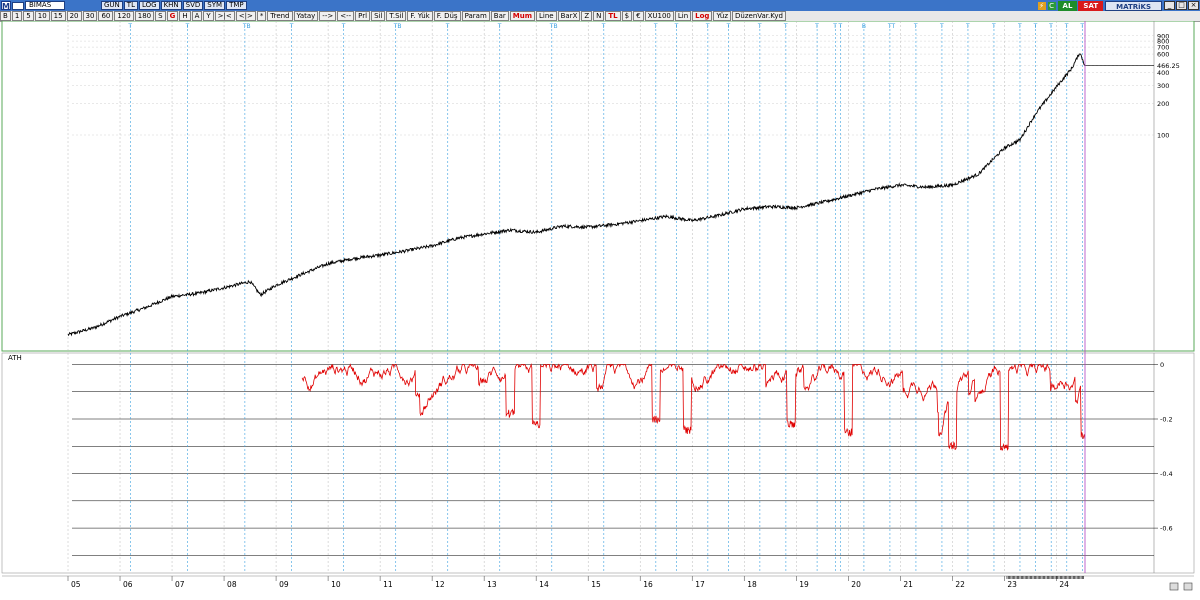 The height and width of the screenshot is (600, 1200). What do you see at coordinates (804, 584) in the screenshot?
I see `x-tick-label: 19` at bounding box center [804, 584].